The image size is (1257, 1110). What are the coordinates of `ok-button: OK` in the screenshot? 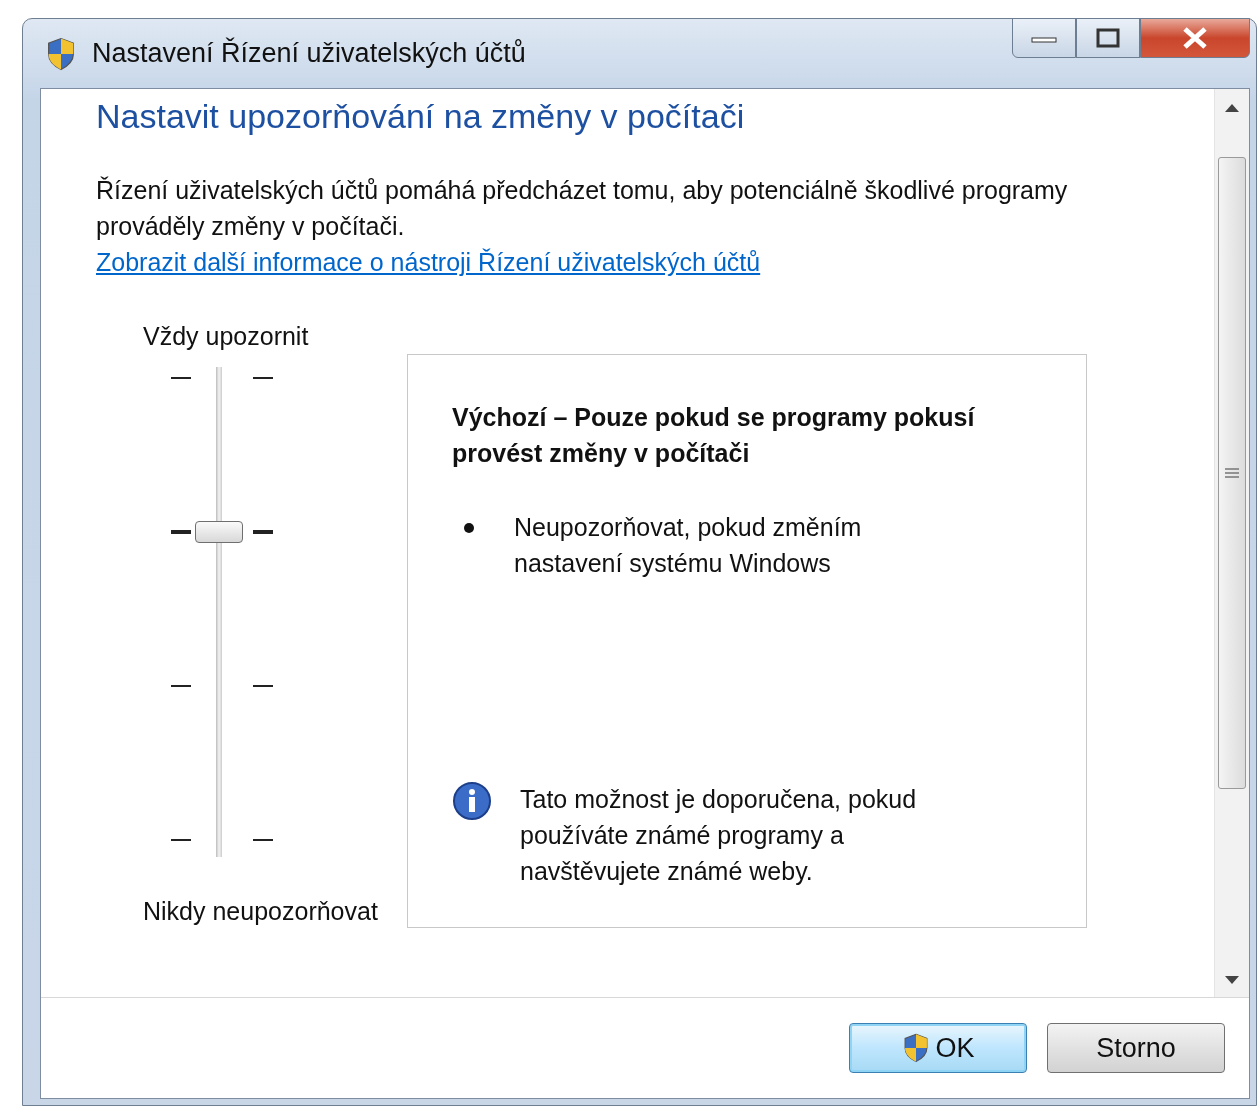 It's located at (938, 1048).